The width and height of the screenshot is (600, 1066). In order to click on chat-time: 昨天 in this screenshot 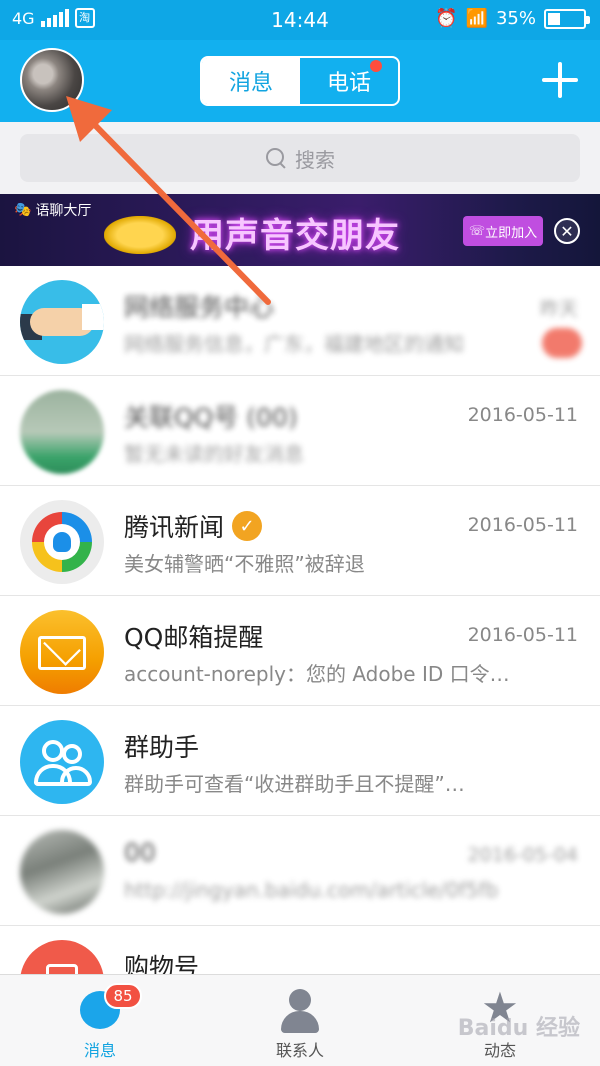, I will do `click(558, 309)`.